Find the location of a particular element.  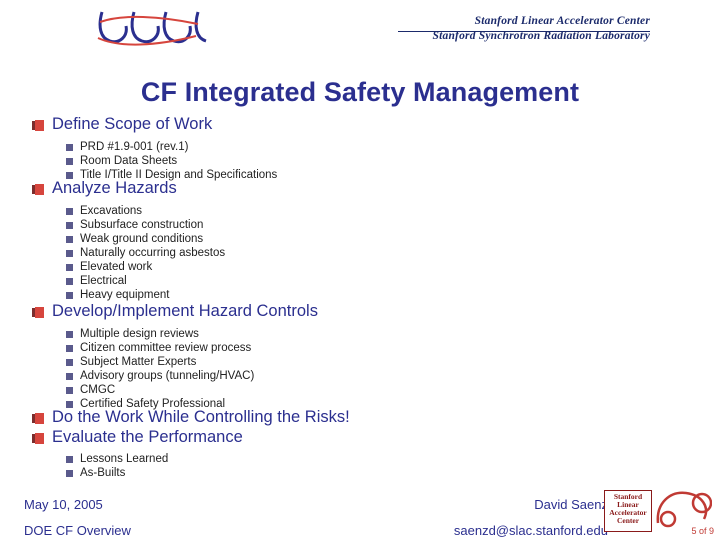

list-item: Advisory groups (tunneling/HVAC) is located at coordinates (160, 376).